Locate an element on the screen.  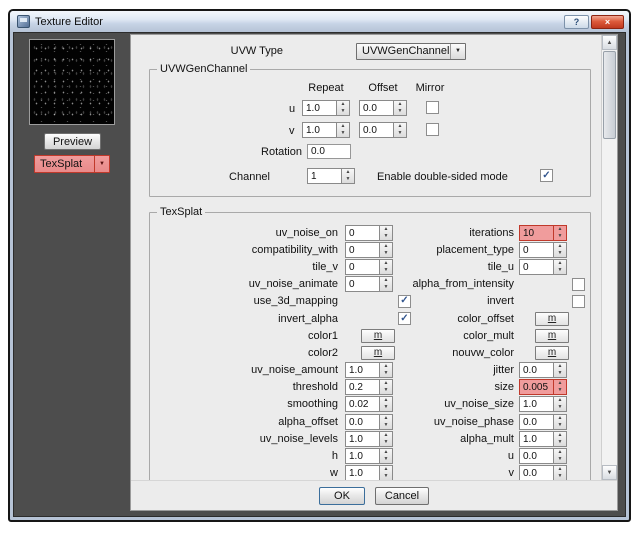
color_offset-map-button: m is located at coordinates (552, 318).